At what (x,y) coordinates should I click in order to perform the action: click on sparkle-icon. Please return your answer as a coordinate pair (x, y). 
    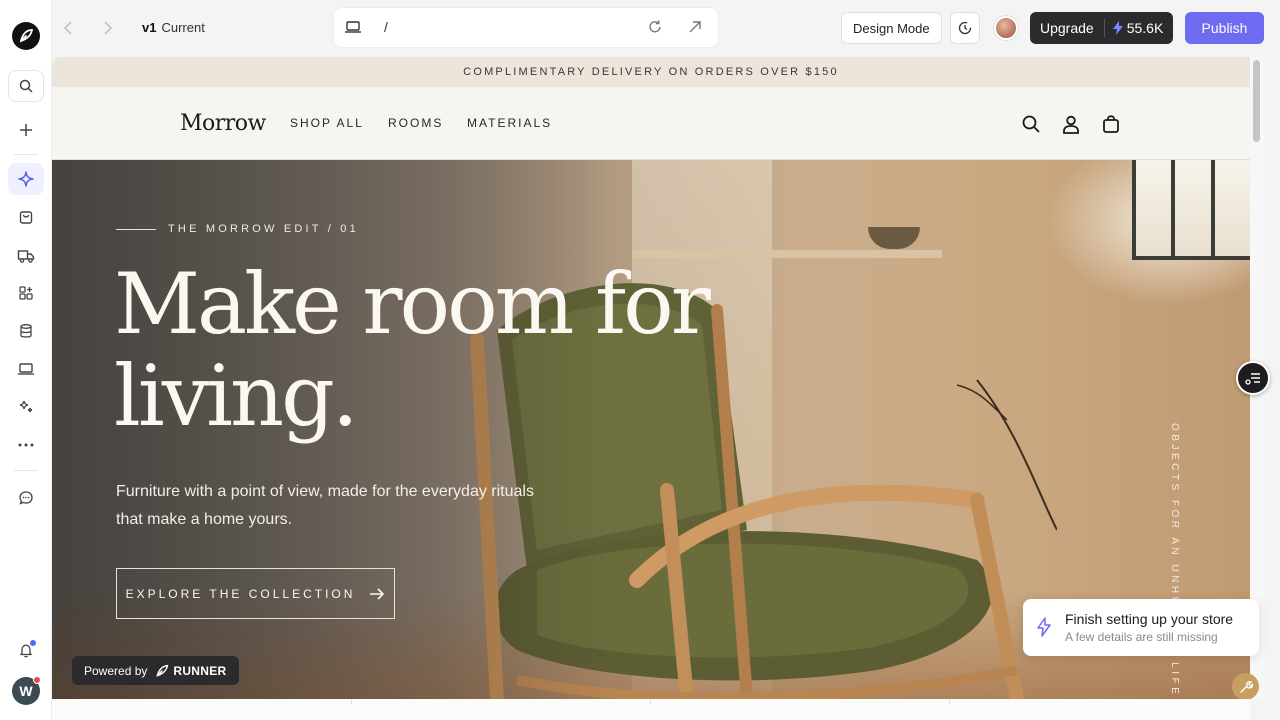
    Looking at the image, I should click on (26, 179).